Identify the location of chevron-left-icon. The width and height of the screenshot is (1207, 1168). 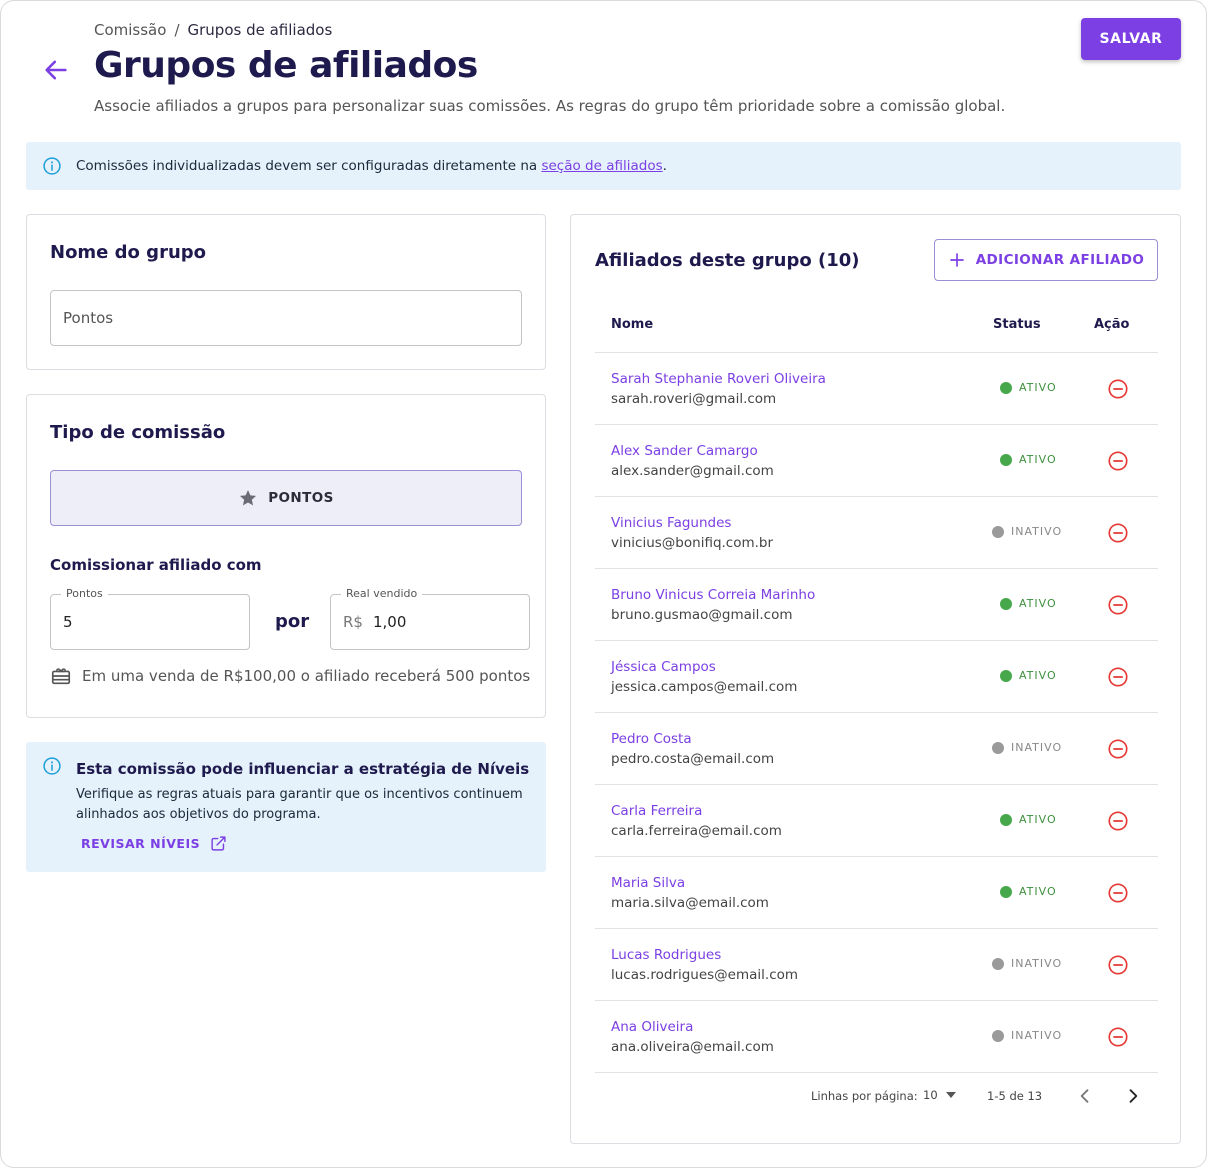
(1085, 1096).